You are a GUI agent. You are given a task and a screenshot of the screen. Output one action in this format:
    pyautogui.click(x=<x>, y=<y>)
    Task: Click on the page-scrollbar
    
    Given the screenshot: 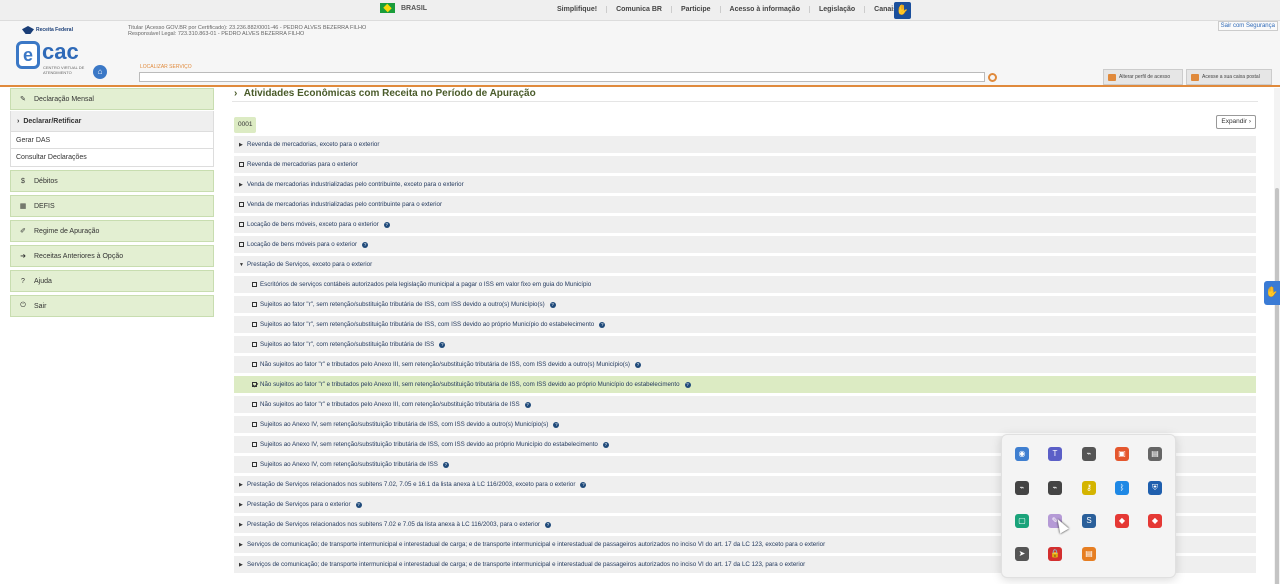 What is the action you would take?
    pyautogui.click(x=1277, y=336)
    